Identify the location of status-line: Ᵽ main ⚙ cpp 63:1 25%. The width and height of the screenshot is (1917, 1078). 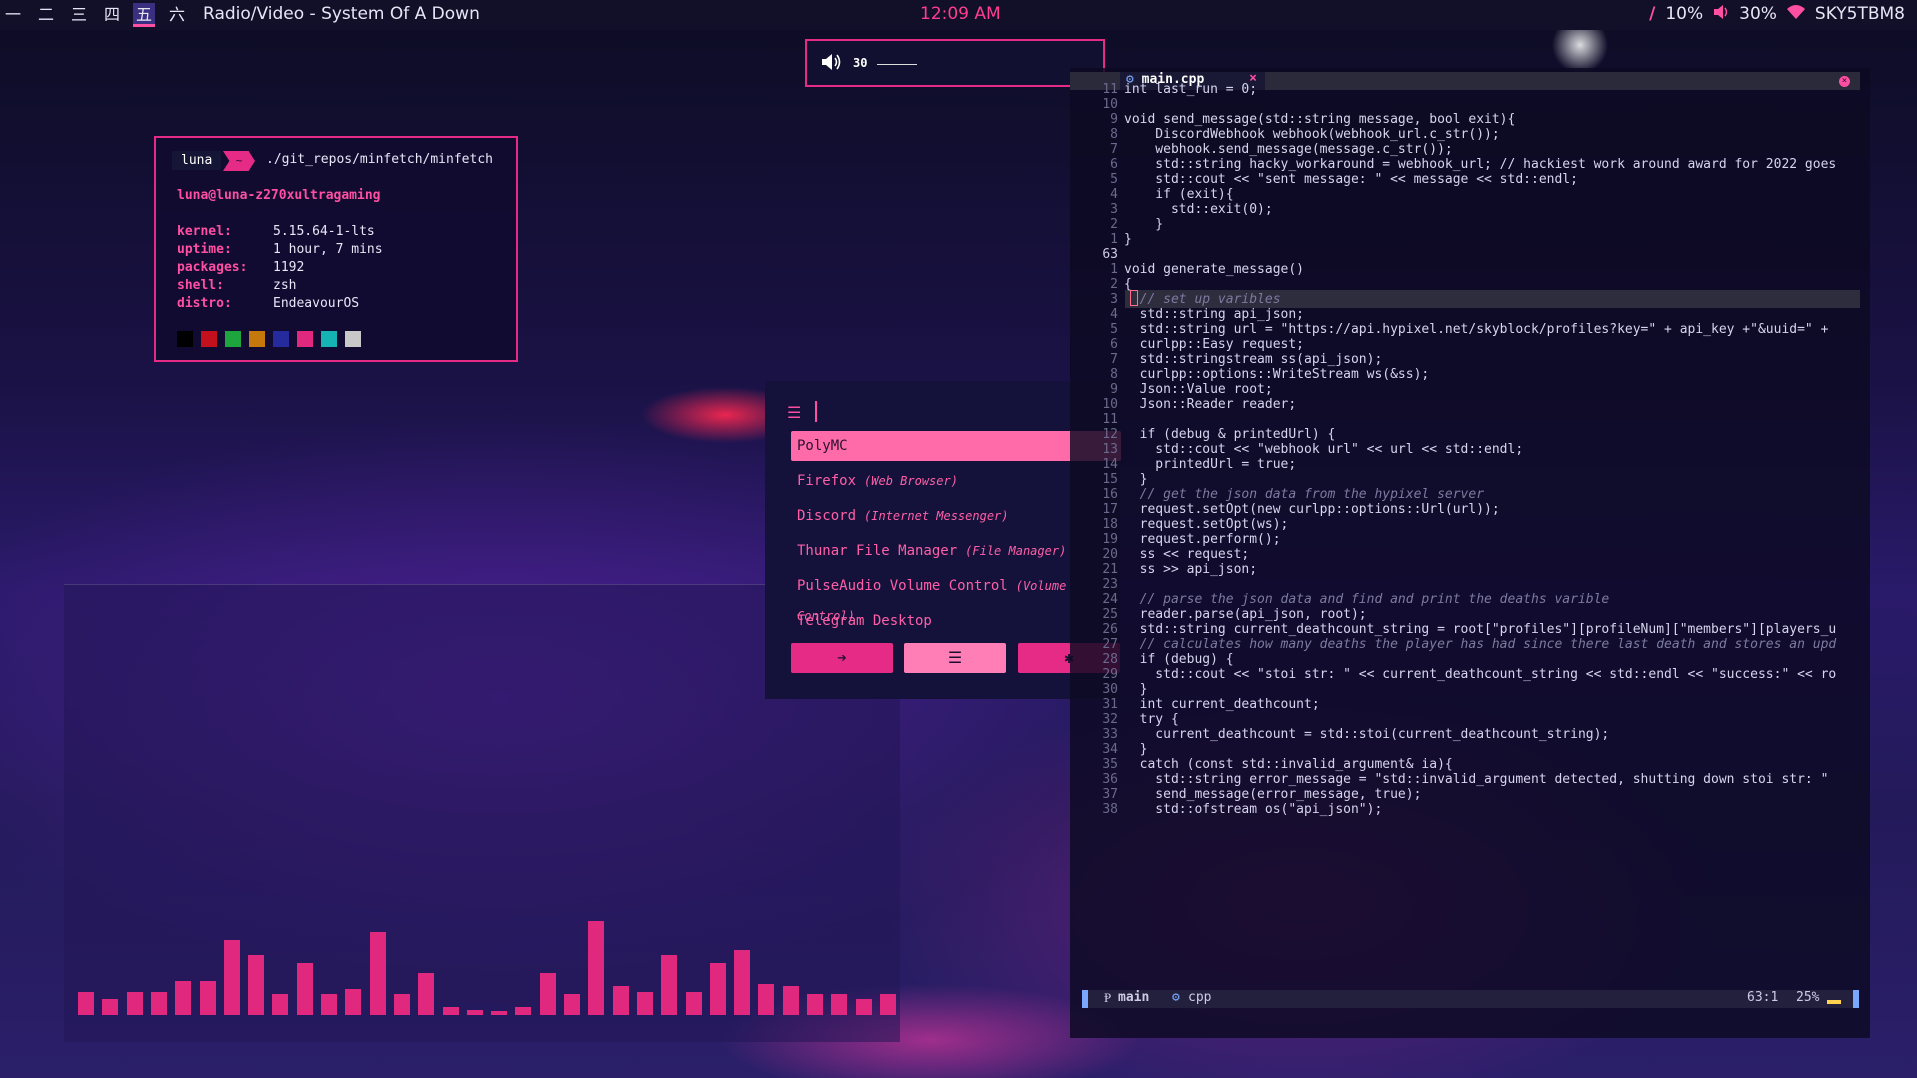
(1470, 999).